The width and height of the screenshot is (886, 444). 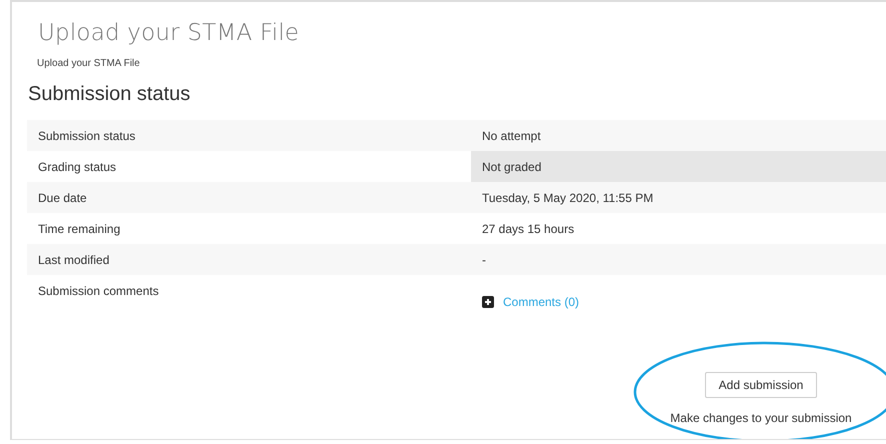 What do you see at coordinates (169, 33) in the screenshot?
I see `page-title: Upload your STMA File` at bounding box center [169, 33].